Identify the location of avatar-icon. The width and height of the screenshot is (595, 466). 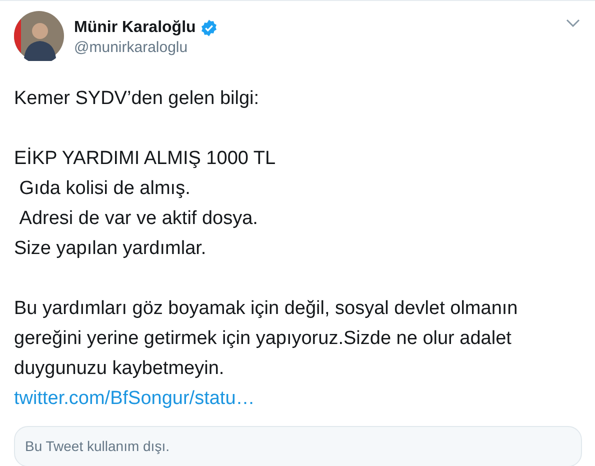
(39, 36).